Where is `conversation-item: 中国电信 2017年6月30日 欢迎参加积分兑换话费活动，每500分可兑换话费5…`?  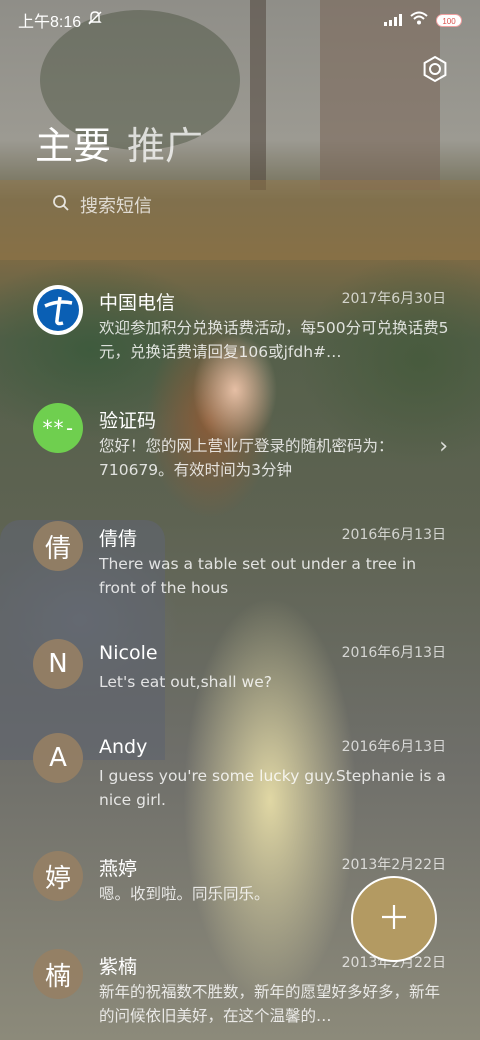
conversation-item: 中国电信 2017年6月30日 欢迎参加积分兑换话费活动，每500分可兑换话费5… is located at coordinates (240, 335).